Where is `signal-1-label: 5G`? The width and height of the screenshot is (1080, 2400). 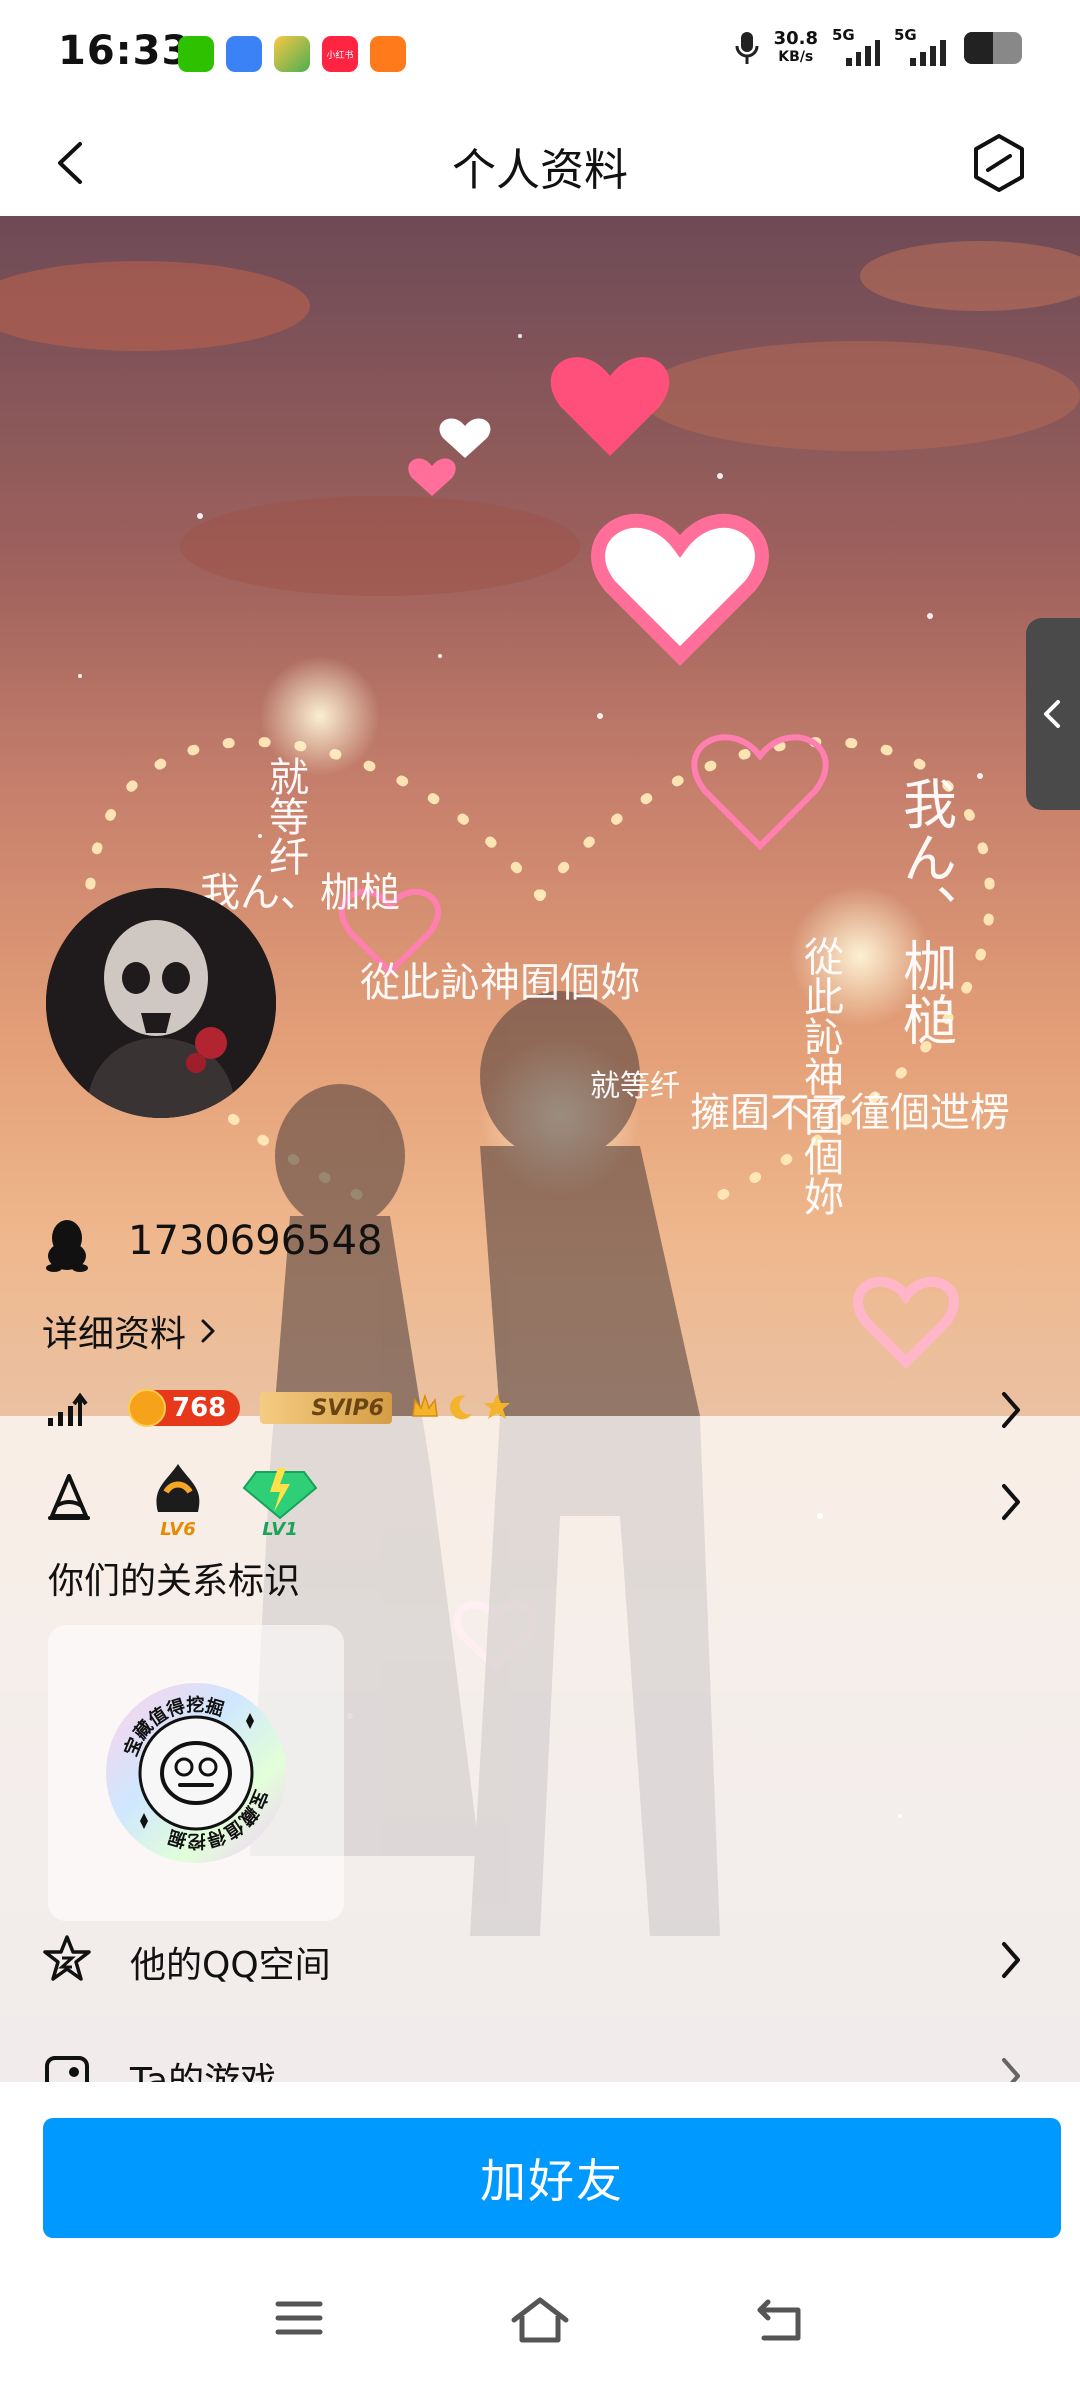 signal-1-label: 5G is located at coordinates (843, 35).